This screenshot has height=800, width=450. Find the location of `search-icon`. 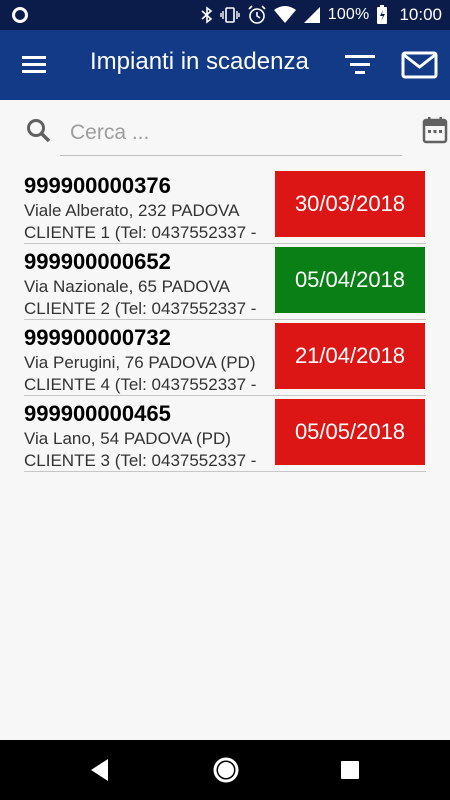

search-icon is located at coordinates (39, 131).